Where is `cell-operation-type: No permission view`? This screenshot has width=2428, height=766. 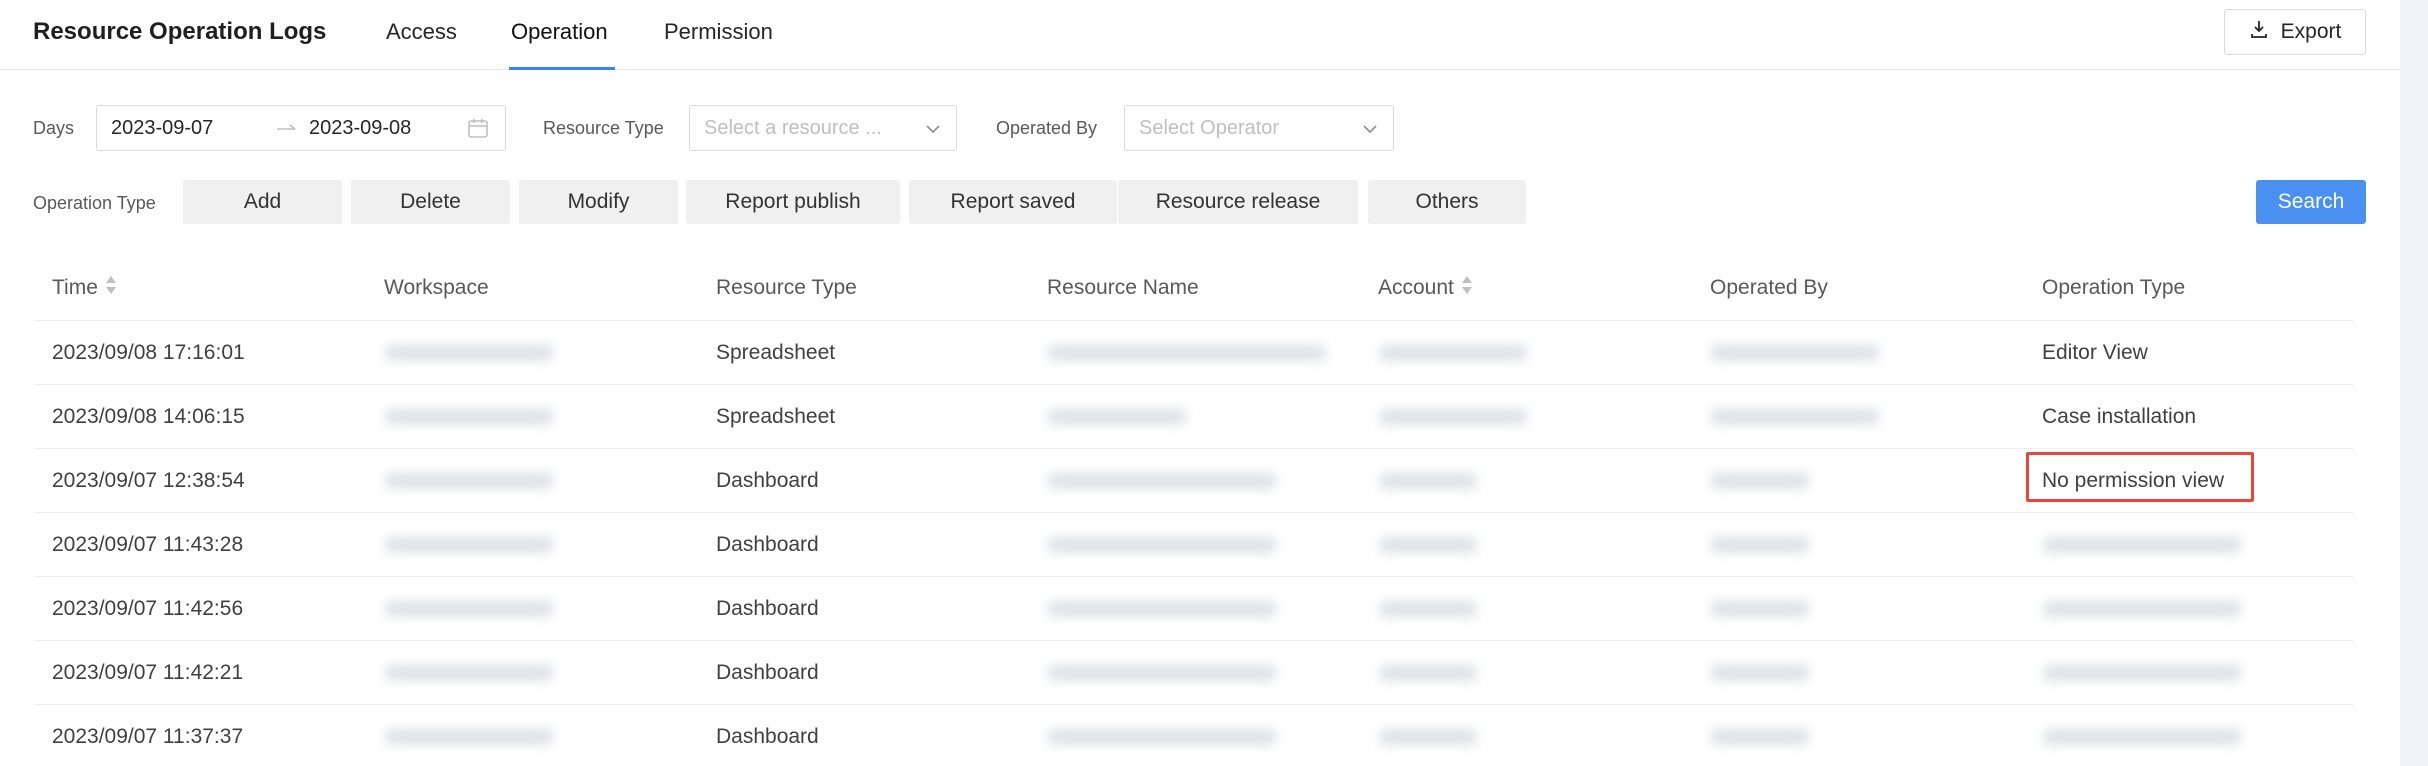
cell-operation-type: No permission view is located at coordinates (2133, 480).